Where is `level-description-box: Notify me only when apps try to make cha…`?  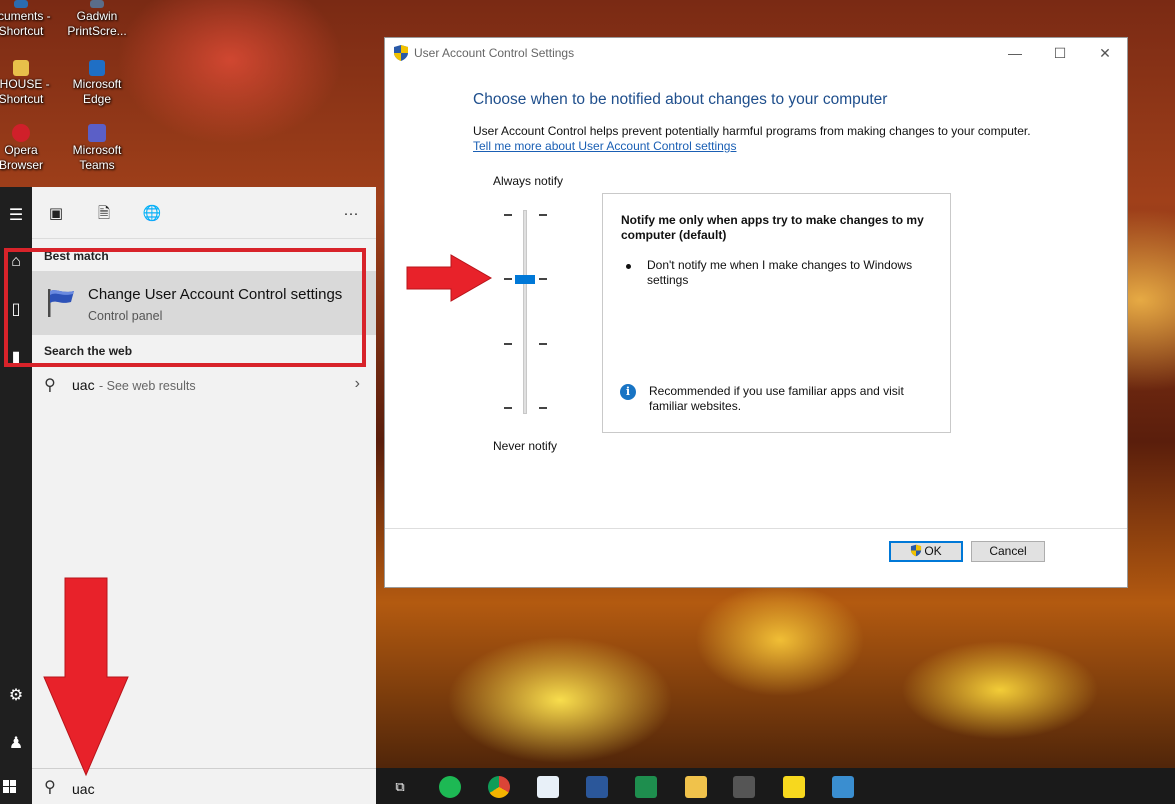 level-description-box: Notify me only when apps try to make cha… is located at coordinates (776, 313).